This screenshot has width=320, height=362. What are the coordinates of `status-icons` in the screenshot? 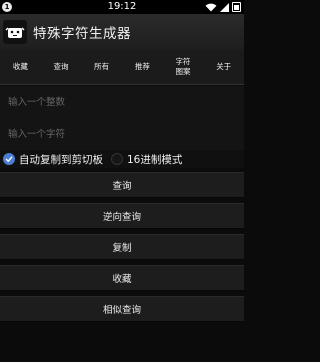 It's located at (223, 7).